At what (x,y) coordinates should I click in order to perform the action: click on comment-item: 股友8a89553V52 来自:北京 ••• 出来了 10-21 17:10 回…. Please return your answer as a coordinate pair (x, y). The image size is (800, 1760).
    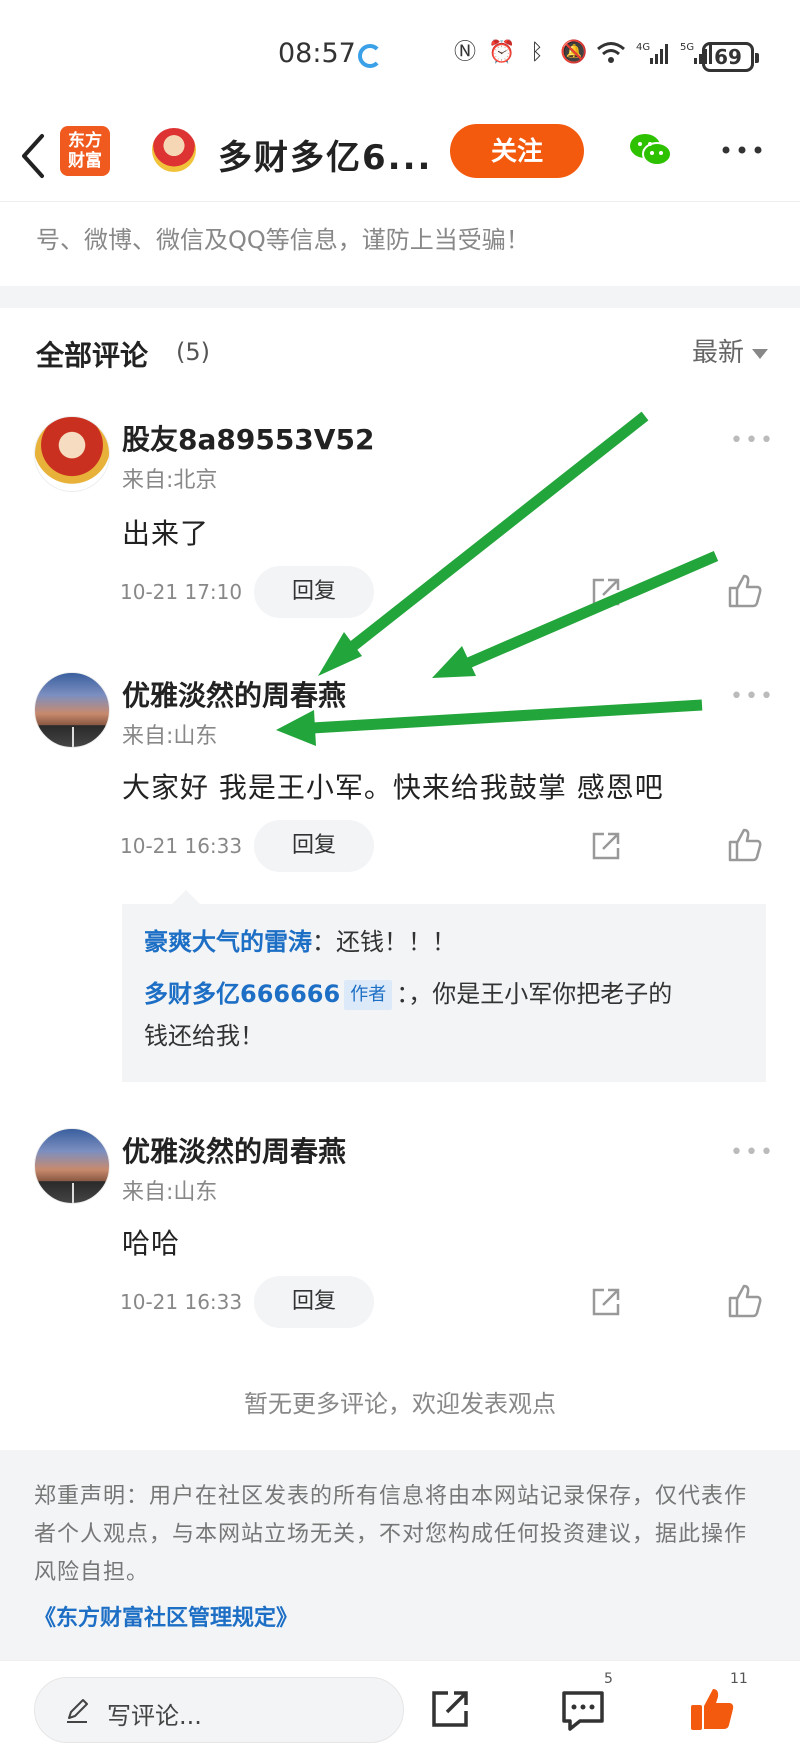
    Looking at the image, I should click on (400, 518).